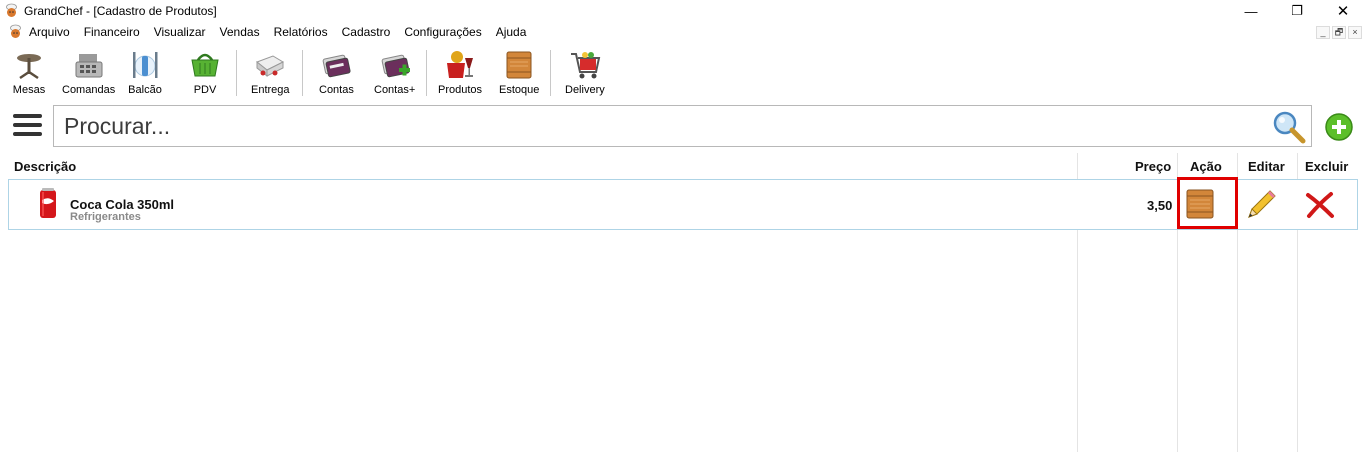 The height and width of the screenshot is (452, 1366). I want to click on cash-register-icon, so click(89, 66).